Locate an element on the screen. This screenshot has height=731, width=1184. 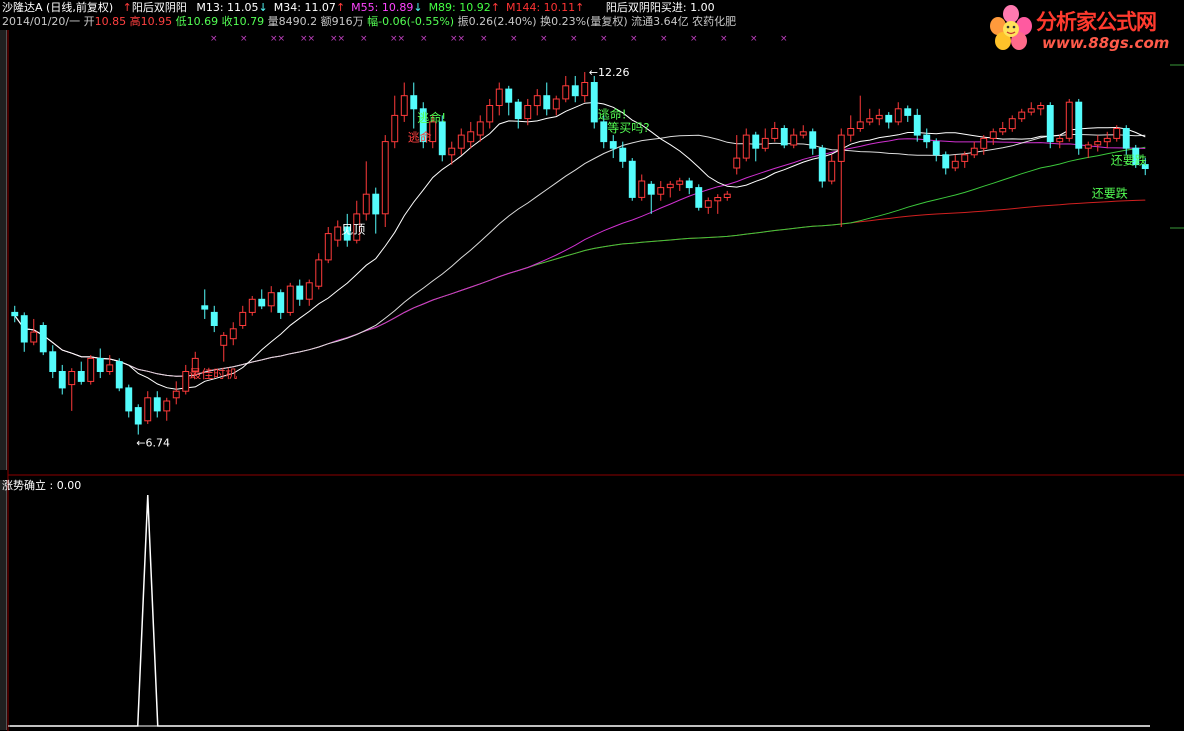
signal-label: 逃命! is located at coordinates (431, 117).